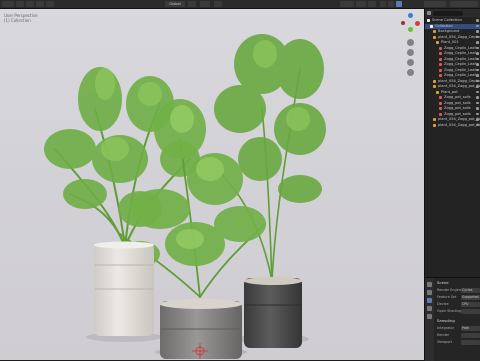 Image resolution: width=480 pixels, height=361 pixels. Describe the element at coordinates (470, 290) in the screenshot. I see `property-value-dropdown: Cycles` at that location.